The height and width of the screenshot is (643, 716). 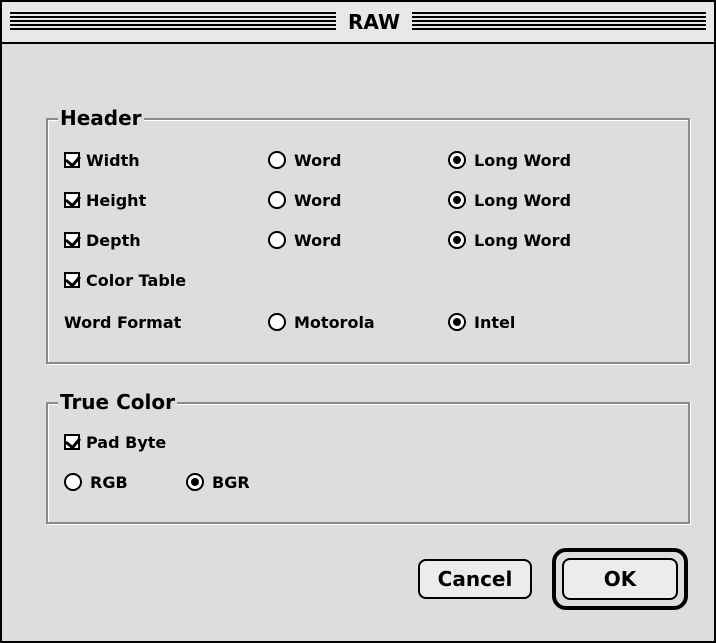 What do you see at coordinates (117, 402) in the screenshot?
I see `true-color-group-title: True Color` at bounding box center [117, 402].